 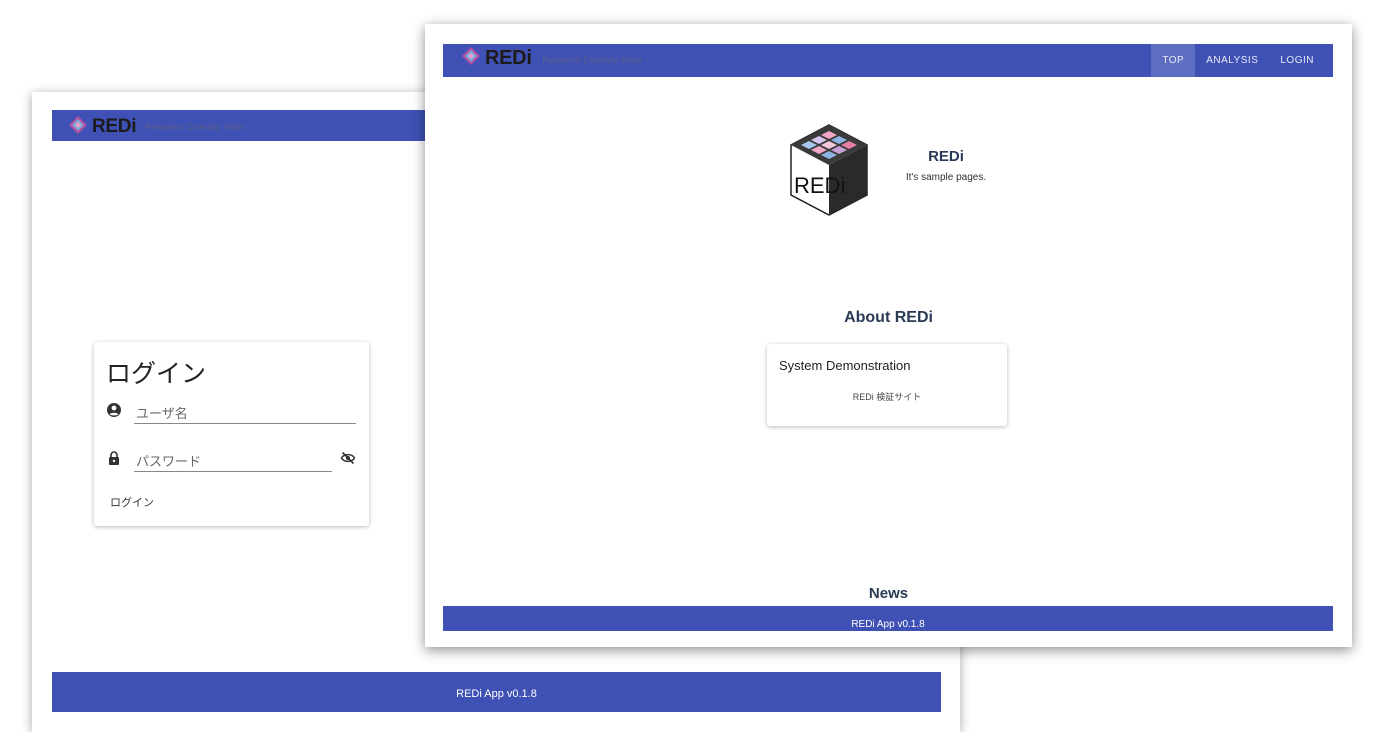 I want to click on demo-card-title: System Demonstration, so click(x=845, y=365).